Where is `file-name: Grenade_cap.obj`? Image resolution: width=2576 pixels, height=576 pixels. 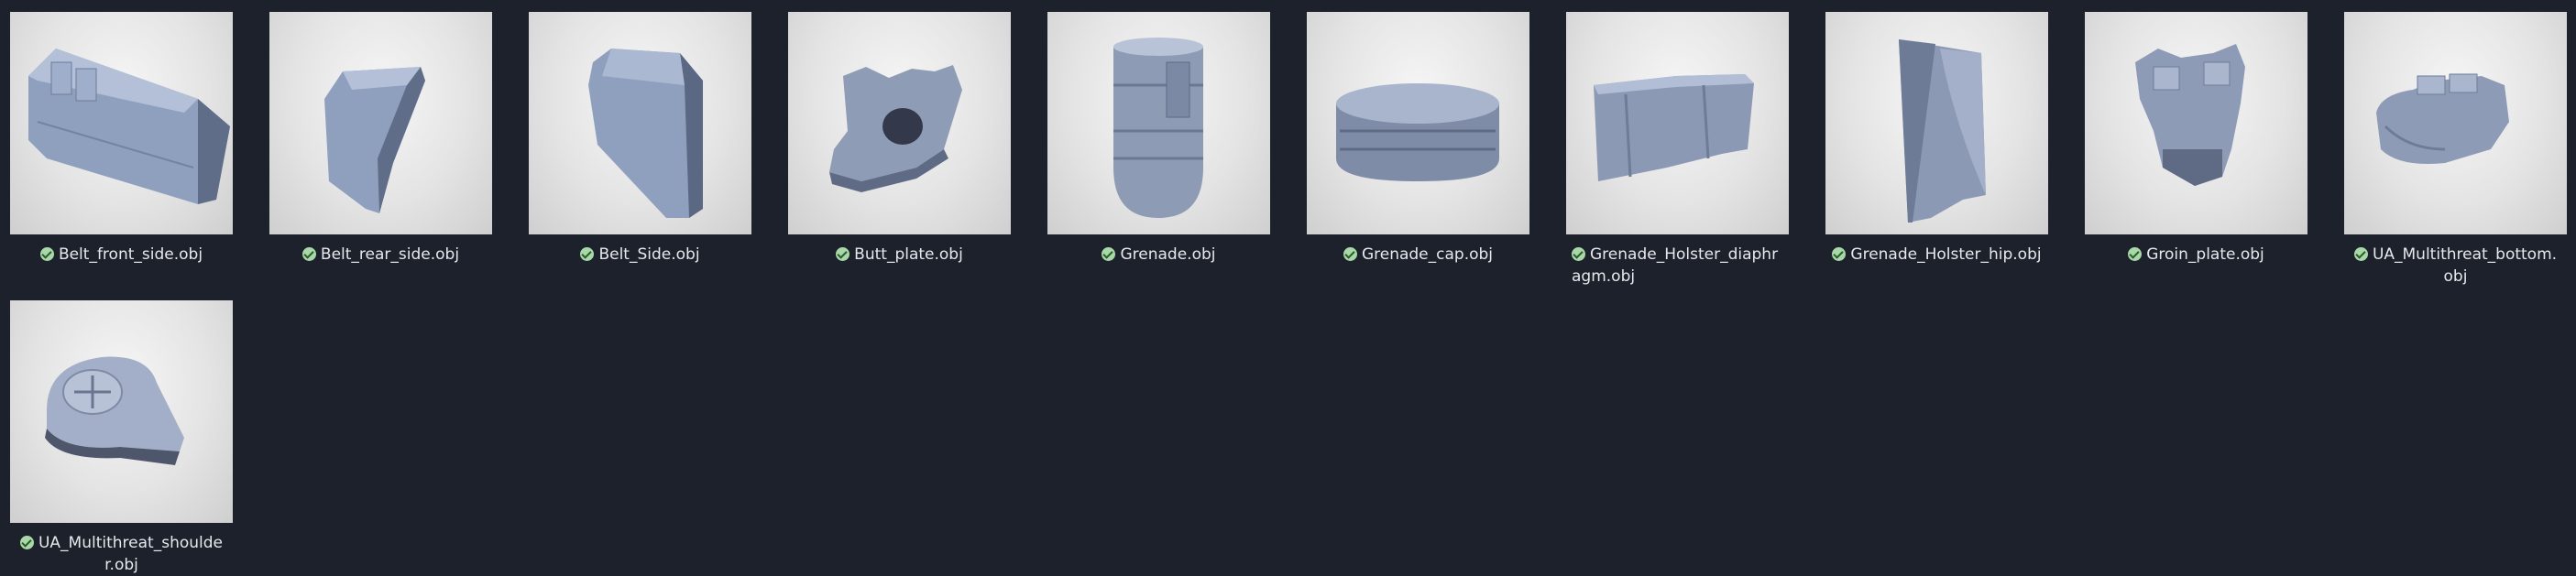 file-name: Grenade_cap.obj is located at coordinates (1427, 255).